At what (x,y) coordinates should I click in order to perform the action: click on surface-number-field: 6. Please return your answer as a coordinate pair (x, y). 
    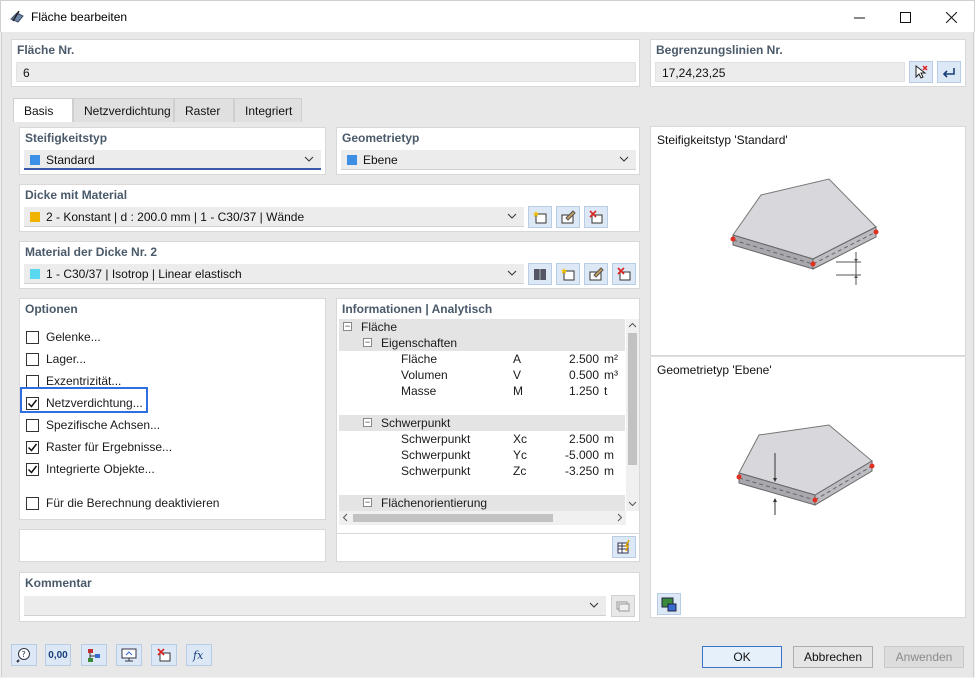
    Looking at the image, I should click on (326, 72).